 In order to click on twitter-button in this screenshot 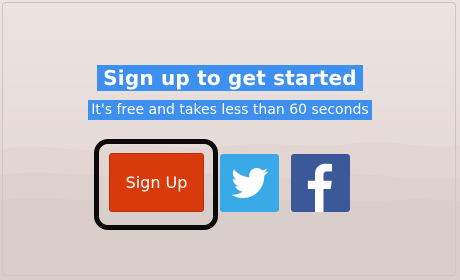, I will do `click(249, 183)`.